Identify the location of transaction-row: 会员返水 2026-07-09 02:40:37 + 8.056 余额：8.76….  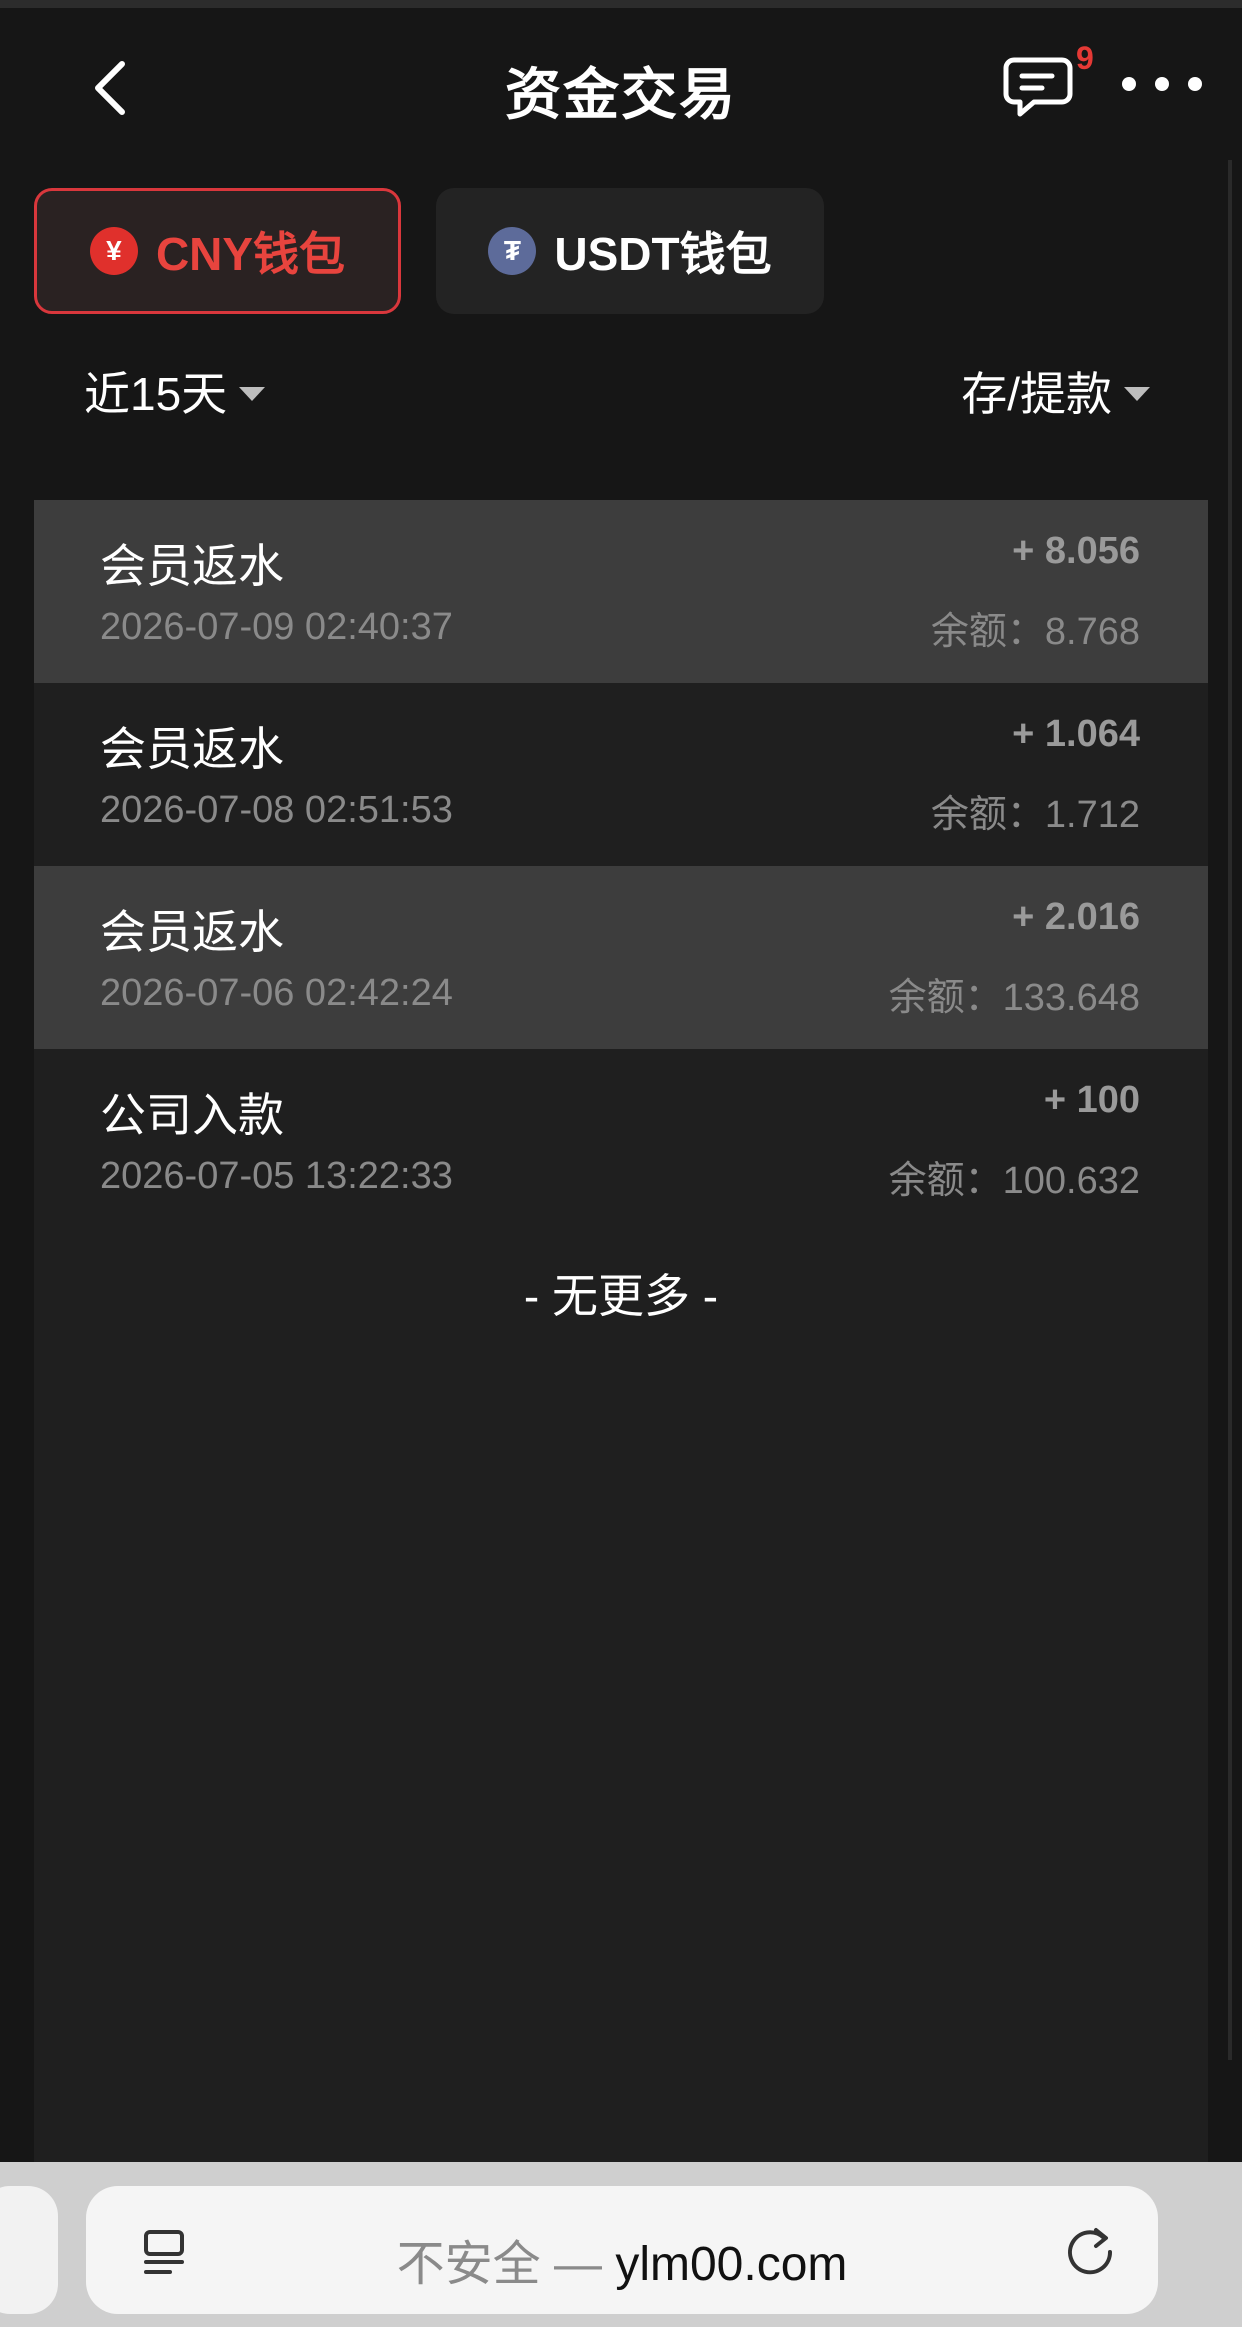
(621, 591).